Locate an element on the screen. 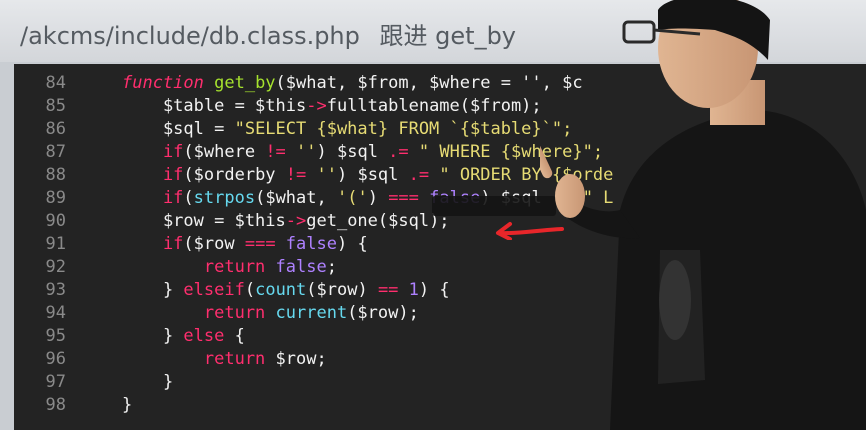  code-token: else is located at coordinates (204, 336).